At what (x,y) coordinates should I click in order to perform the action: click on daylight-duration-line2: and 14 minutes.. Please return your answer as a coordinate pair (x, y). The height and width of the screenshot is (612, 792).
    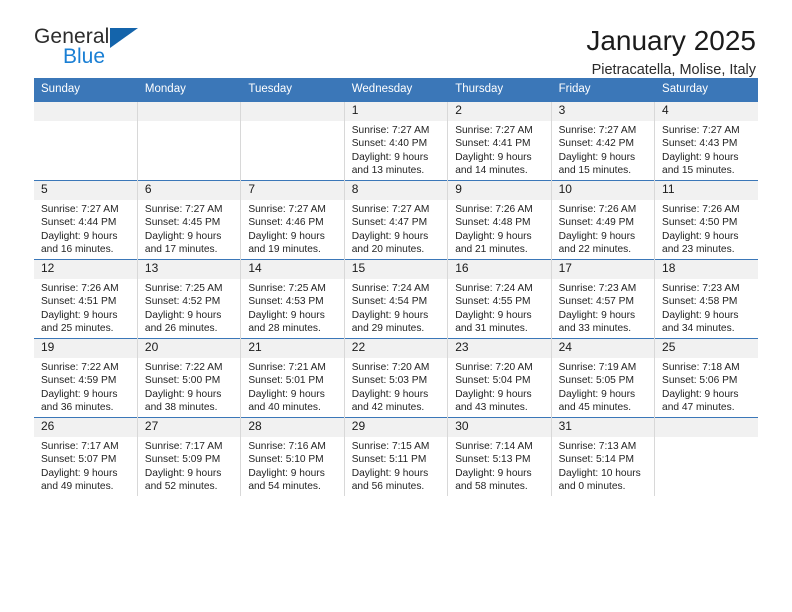
    Looking at the image, I should click on (491, 171).